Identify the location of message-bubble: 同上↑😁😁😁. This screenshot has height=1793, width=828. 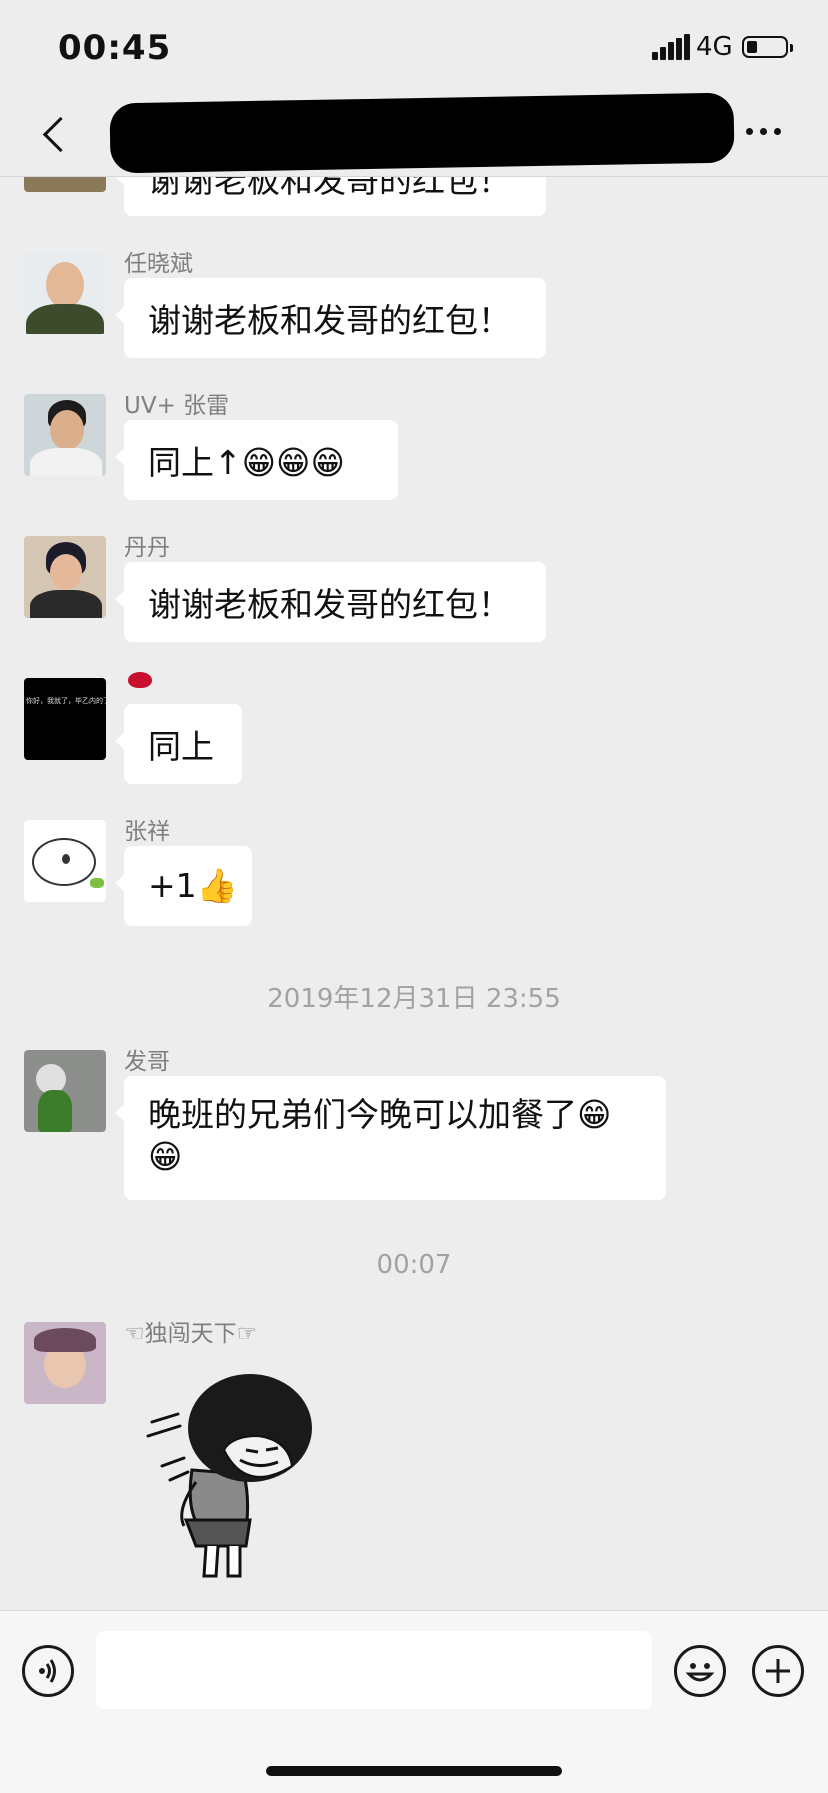
(256, 460).